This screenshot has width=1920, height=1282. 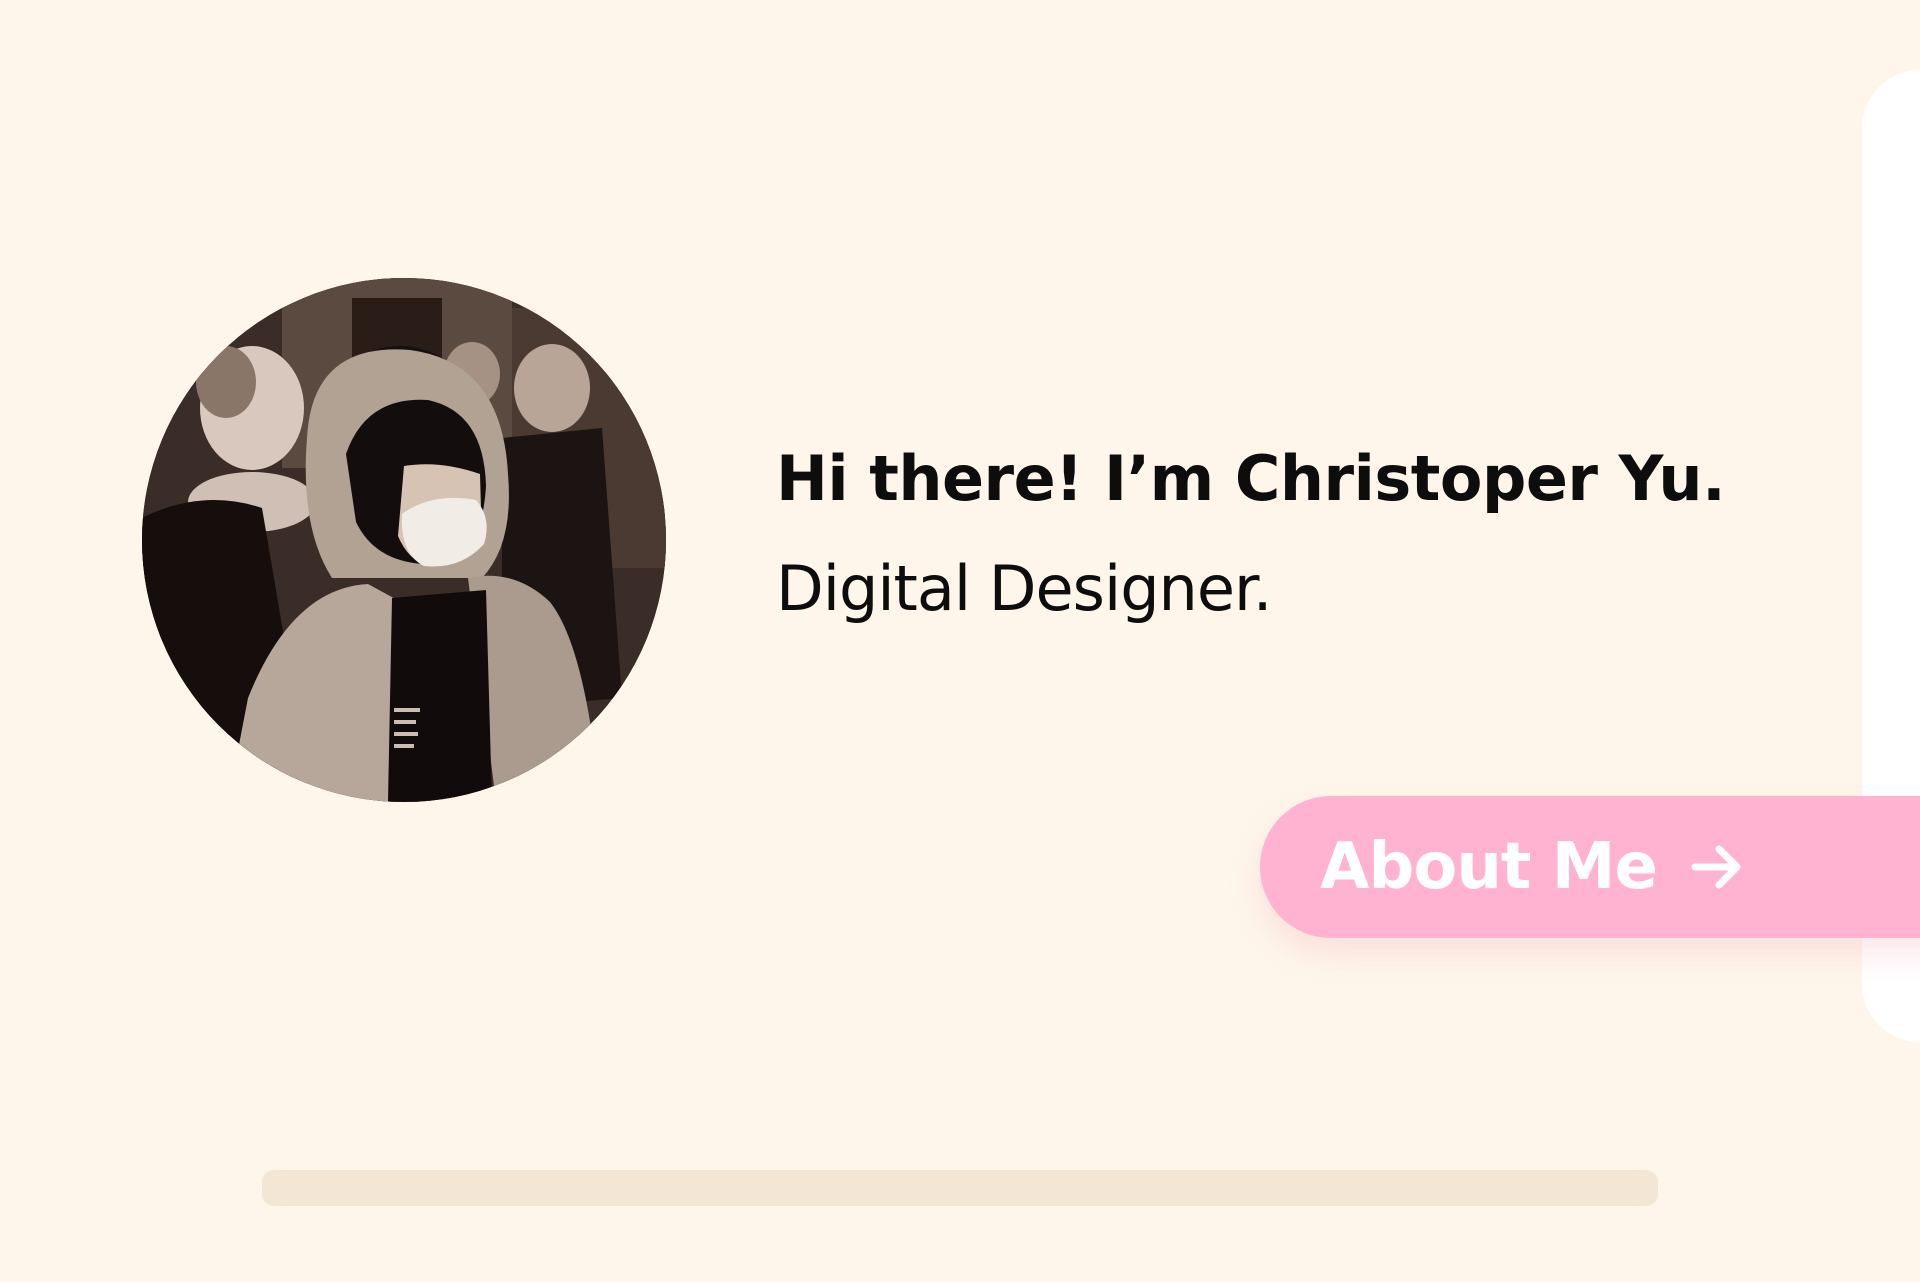 I want to click on about-me-button: About Me, so click(x=1590, y=867).